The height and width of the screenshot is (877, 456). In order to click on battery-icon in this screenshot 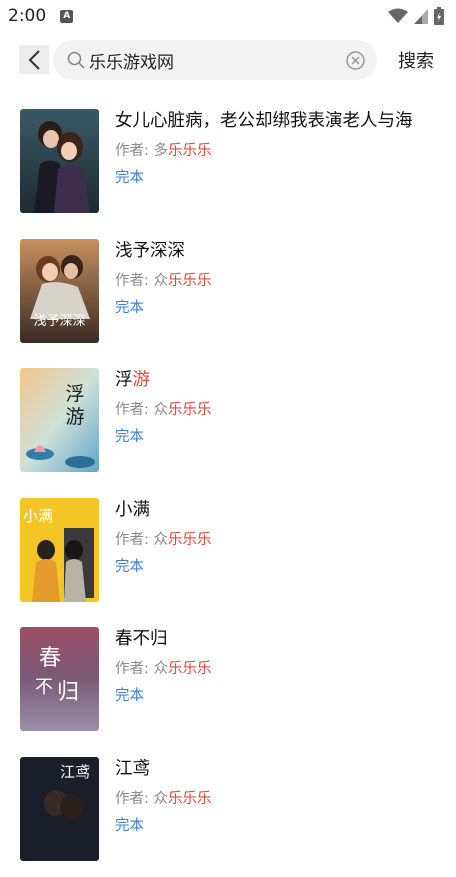, I will do `click(439, 16)`.